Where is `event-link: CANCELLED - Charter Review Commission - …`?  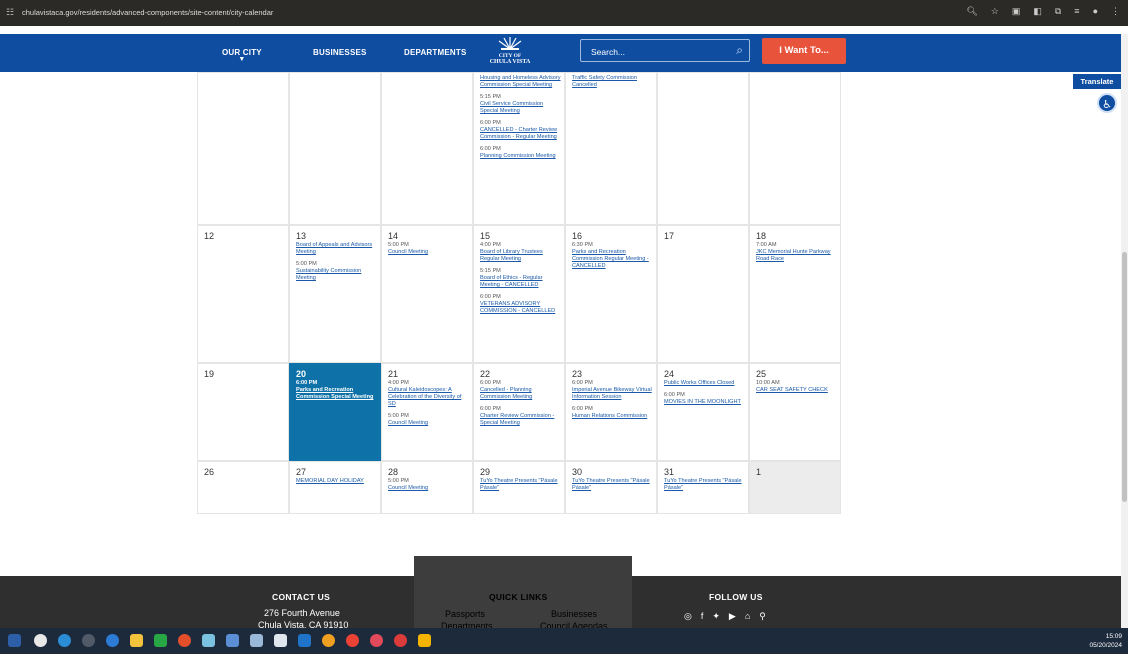
event-link: CANCELLED - Charter Review Commission - … is located at coordinates (521, 134).